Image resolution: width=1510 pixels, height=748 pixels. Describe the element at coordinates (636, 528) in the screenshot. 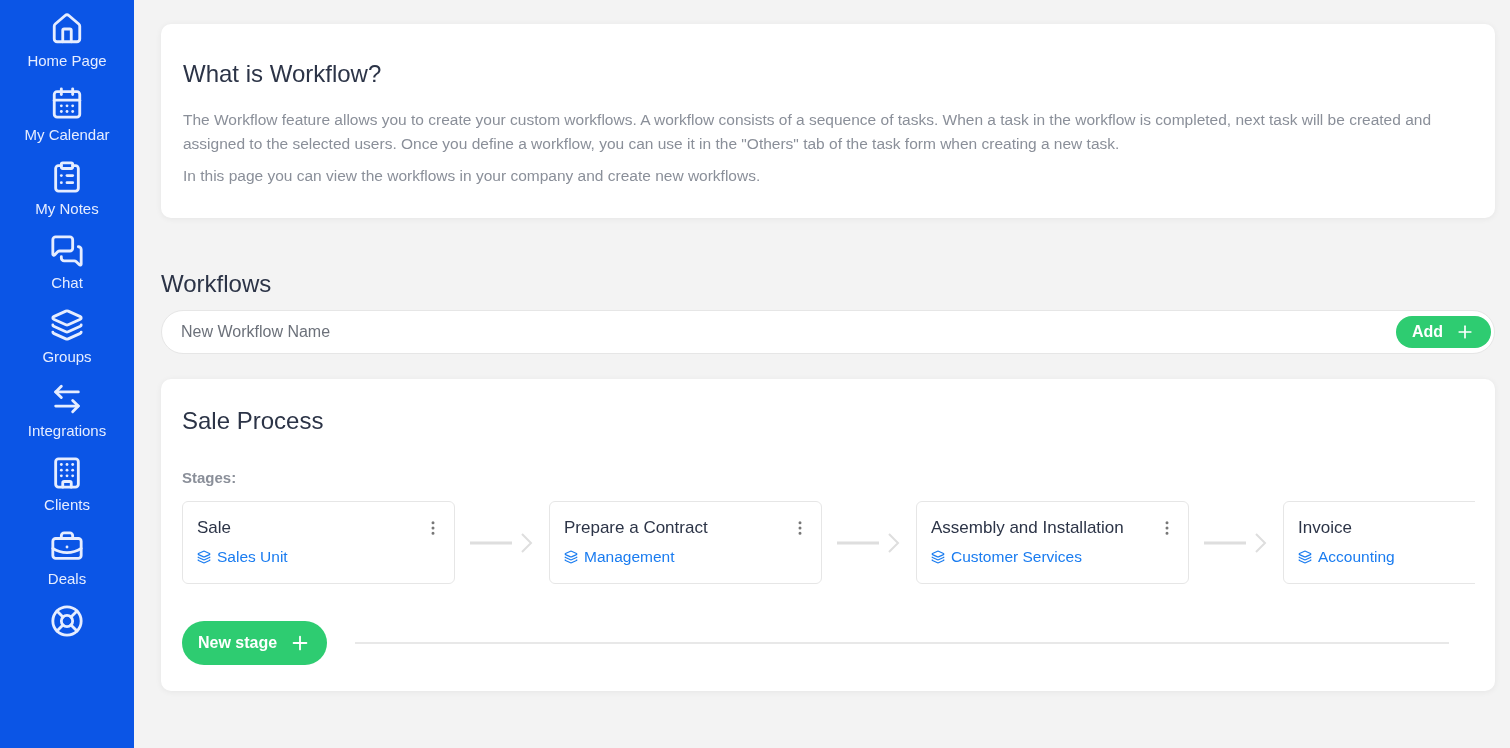

I see `stage-name: Prepare a Contract` at that location.